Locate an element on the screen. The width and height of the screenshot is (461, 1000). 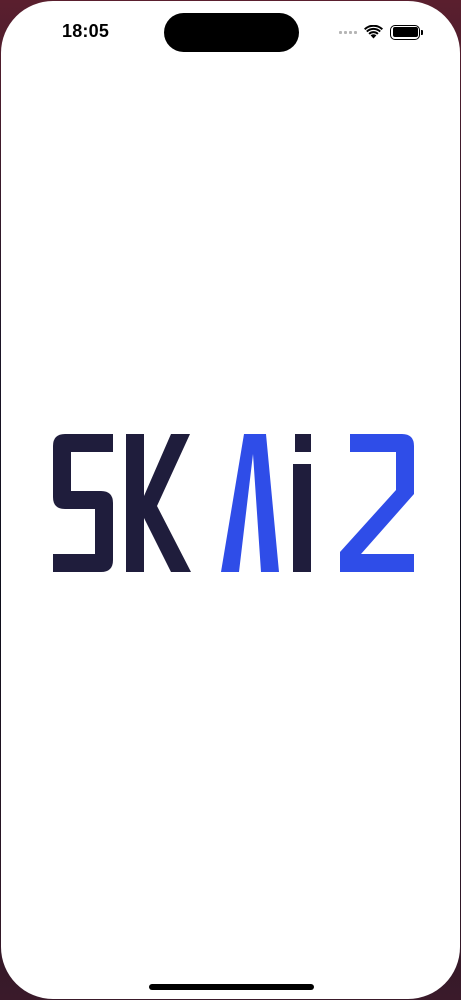
status-bar: 18:05 is located at coordinates (230, 32).